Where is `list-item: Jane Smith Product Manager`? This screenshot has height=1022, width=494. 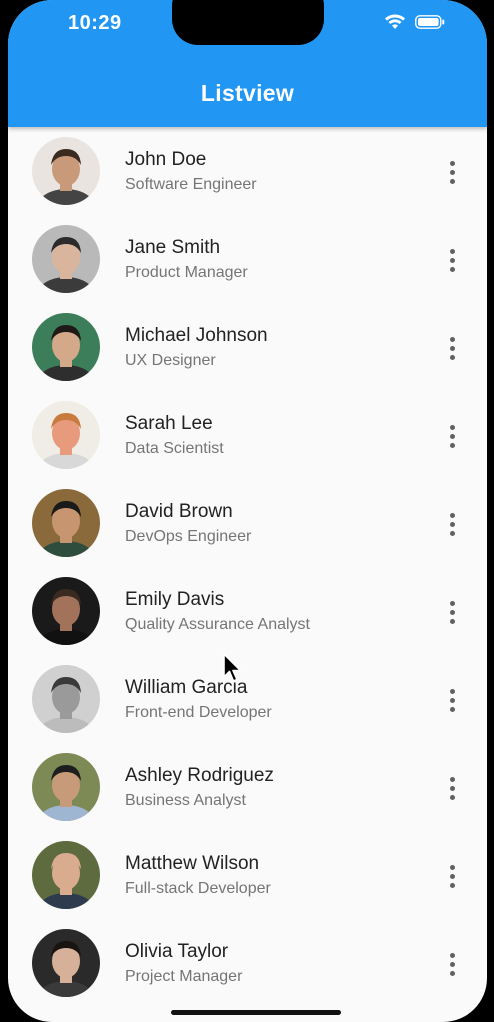 list-item: Jane Smith Product Manager is located at coordinates (247, 259).